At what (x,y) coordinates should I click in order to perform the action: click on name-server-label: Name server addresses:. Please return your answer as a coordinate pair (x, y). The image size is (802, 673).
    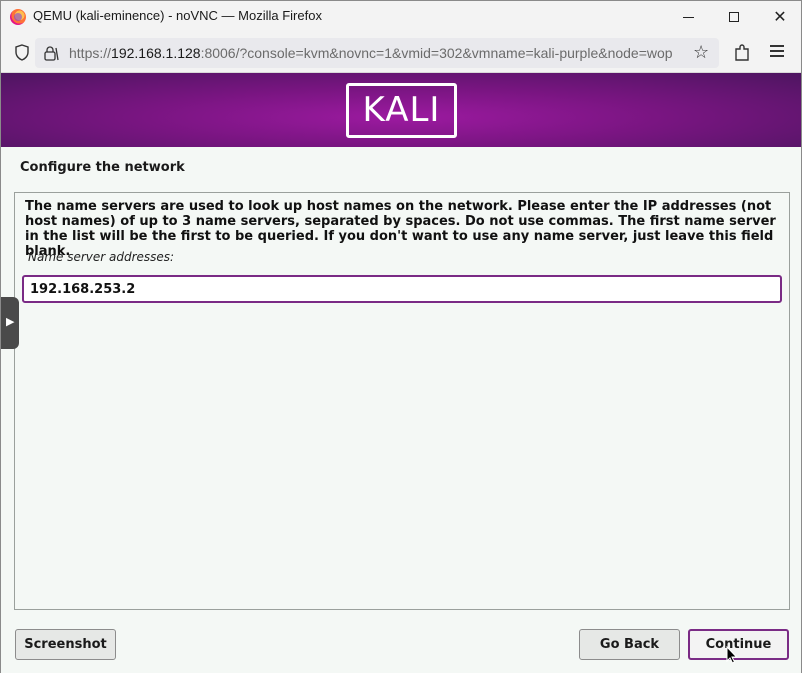
    Looking at the image, I should click on (101, 257).